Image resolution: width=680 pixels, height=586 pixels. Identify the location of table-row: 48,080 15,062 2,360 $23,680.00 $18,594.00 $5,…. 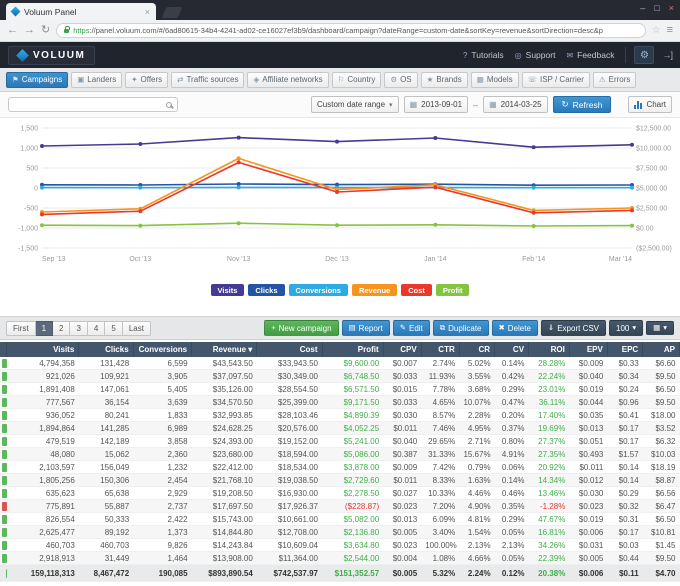
(340, 454).